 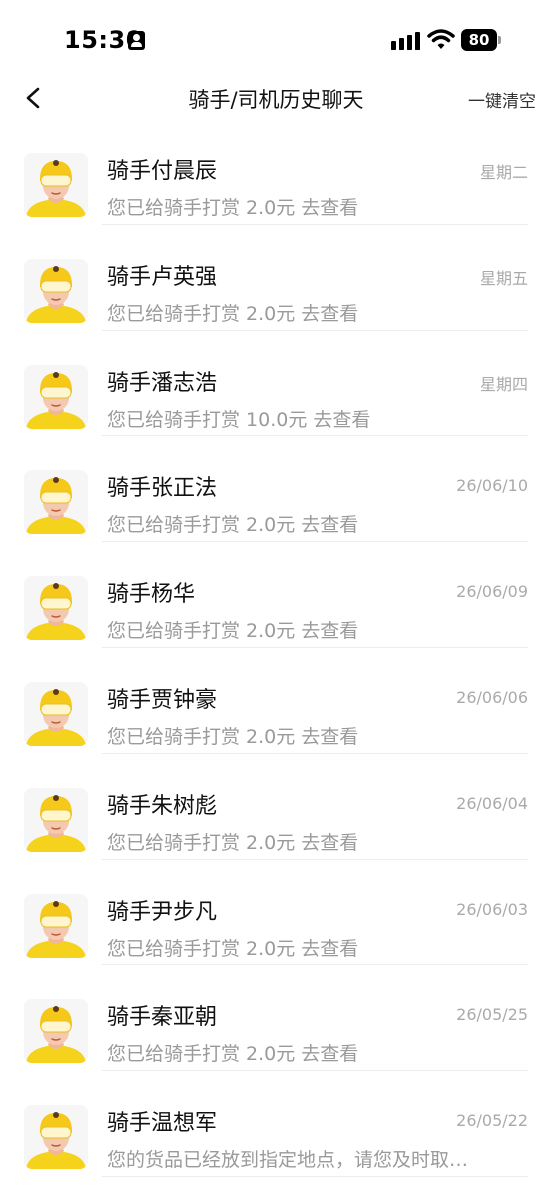 I want to click on chat-list-item: 骑手杨华 26/06/09 您已给骑手打赏 2.0元 去查看, so click(x=276, y=595).